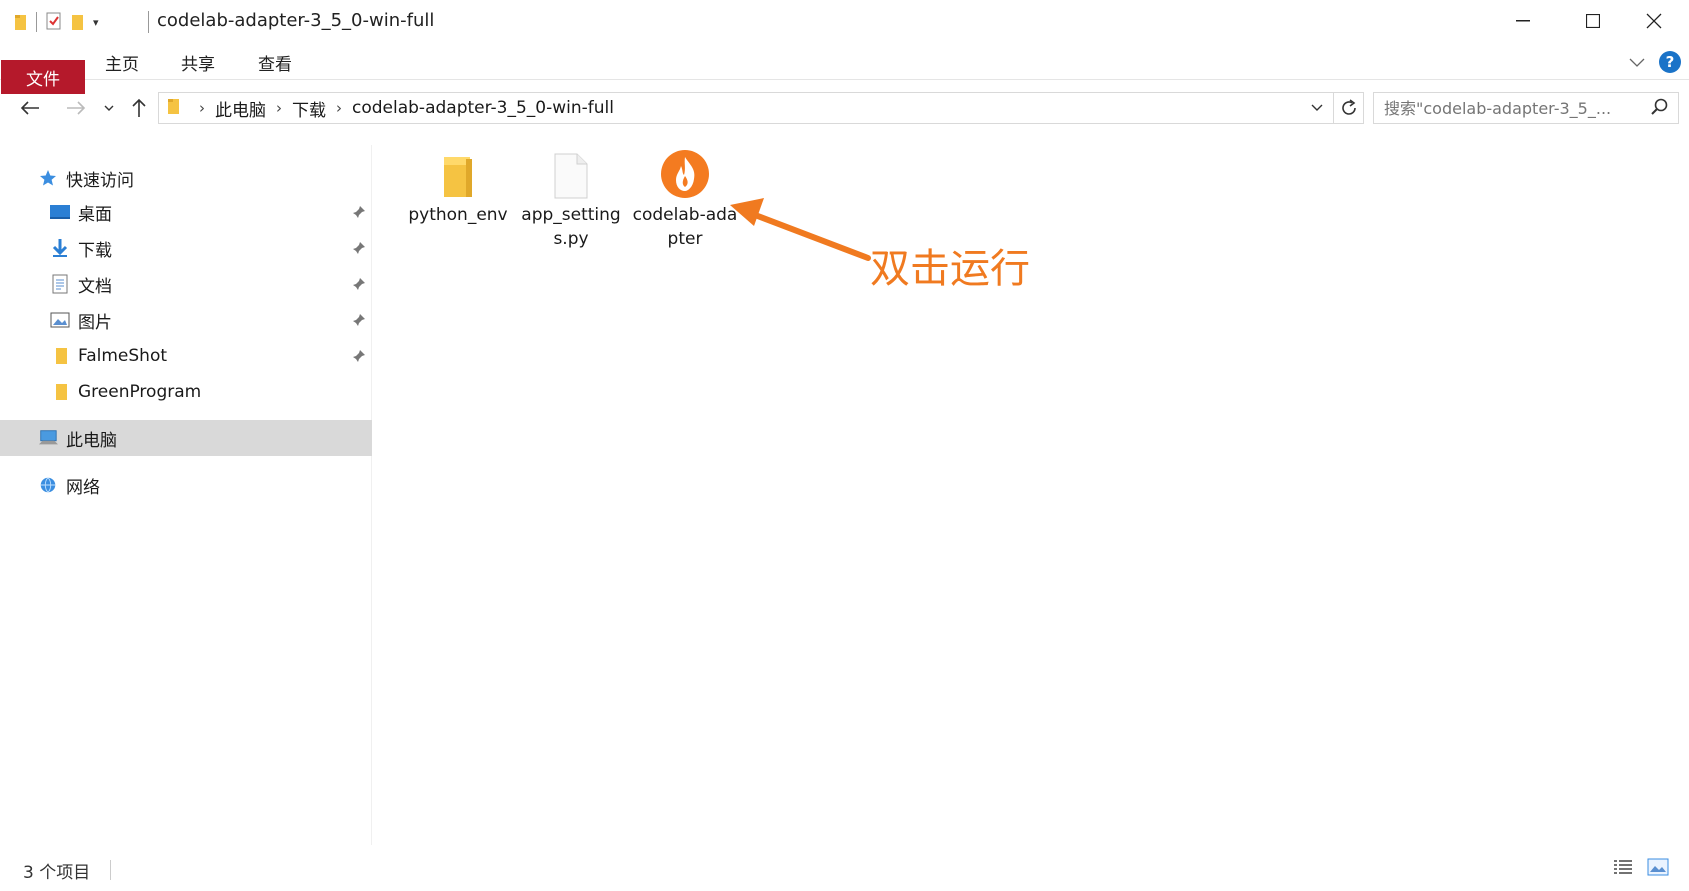 This screenshot has height=891, width=1689. I want to click on star-icon, so click(48, 178).